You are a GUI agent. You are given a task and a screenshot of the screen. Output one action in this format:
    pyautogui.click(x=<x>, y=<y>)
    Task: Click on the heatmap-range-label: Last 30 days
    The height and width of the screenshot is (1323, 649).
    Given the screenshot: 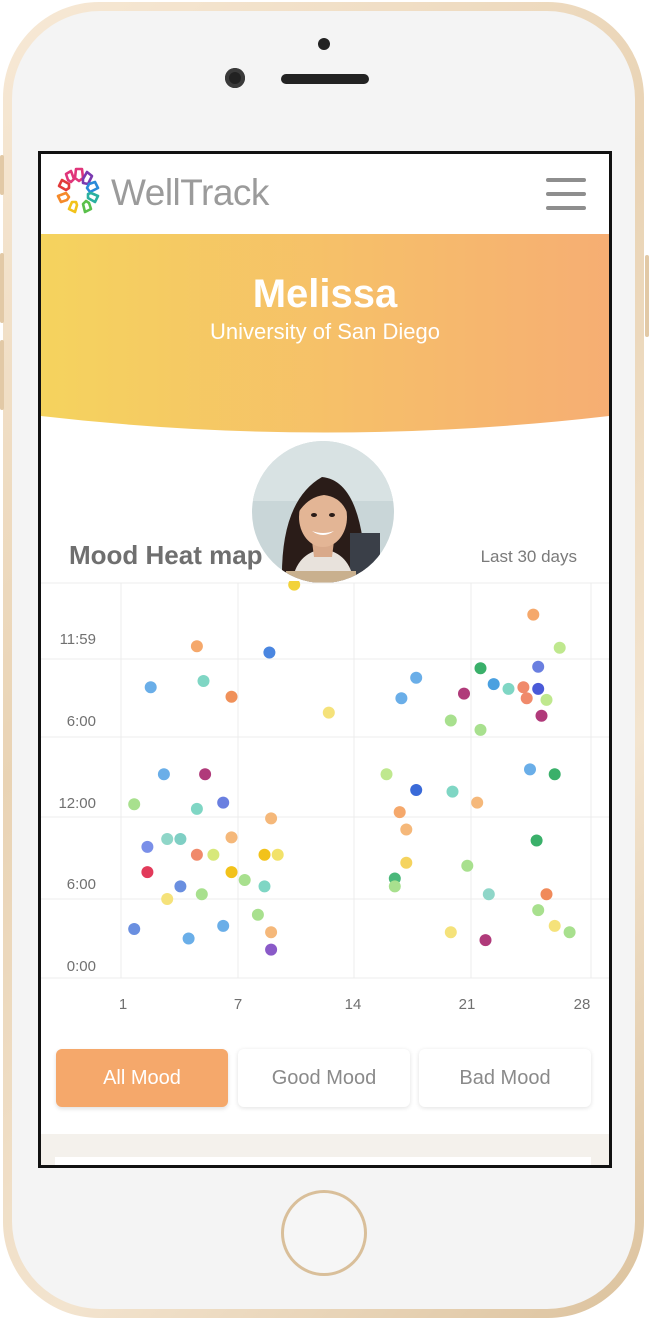 What is the action you would take?
    pyautogui.click(x=528, y=556)
    